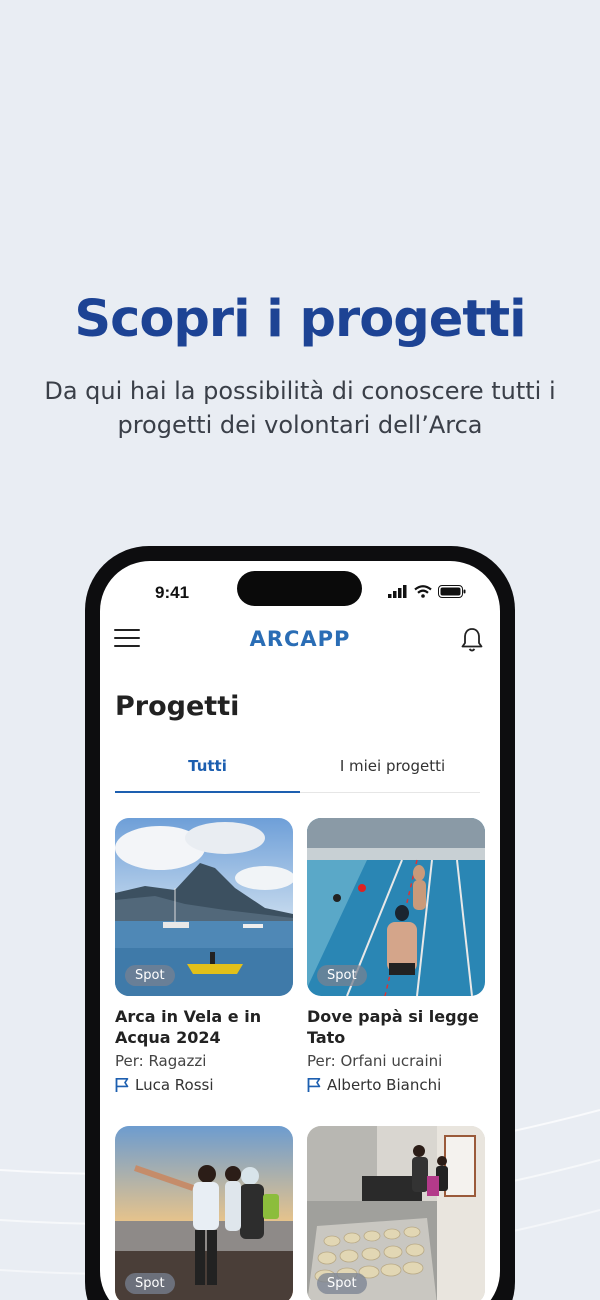 Image resolution: width=600 pixels, height=1300 pixels. Describe the element at coordinates (384, 1085) in the screenshot. I see `owner-name: Alberto Bianchi` at that location.